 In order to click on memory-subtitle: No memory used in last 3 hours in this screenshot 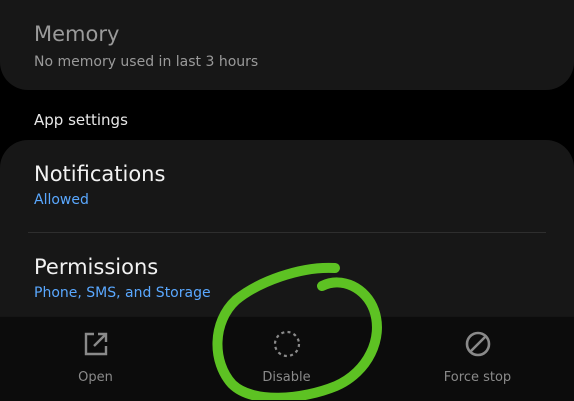, I will do `click(146, 62)`.